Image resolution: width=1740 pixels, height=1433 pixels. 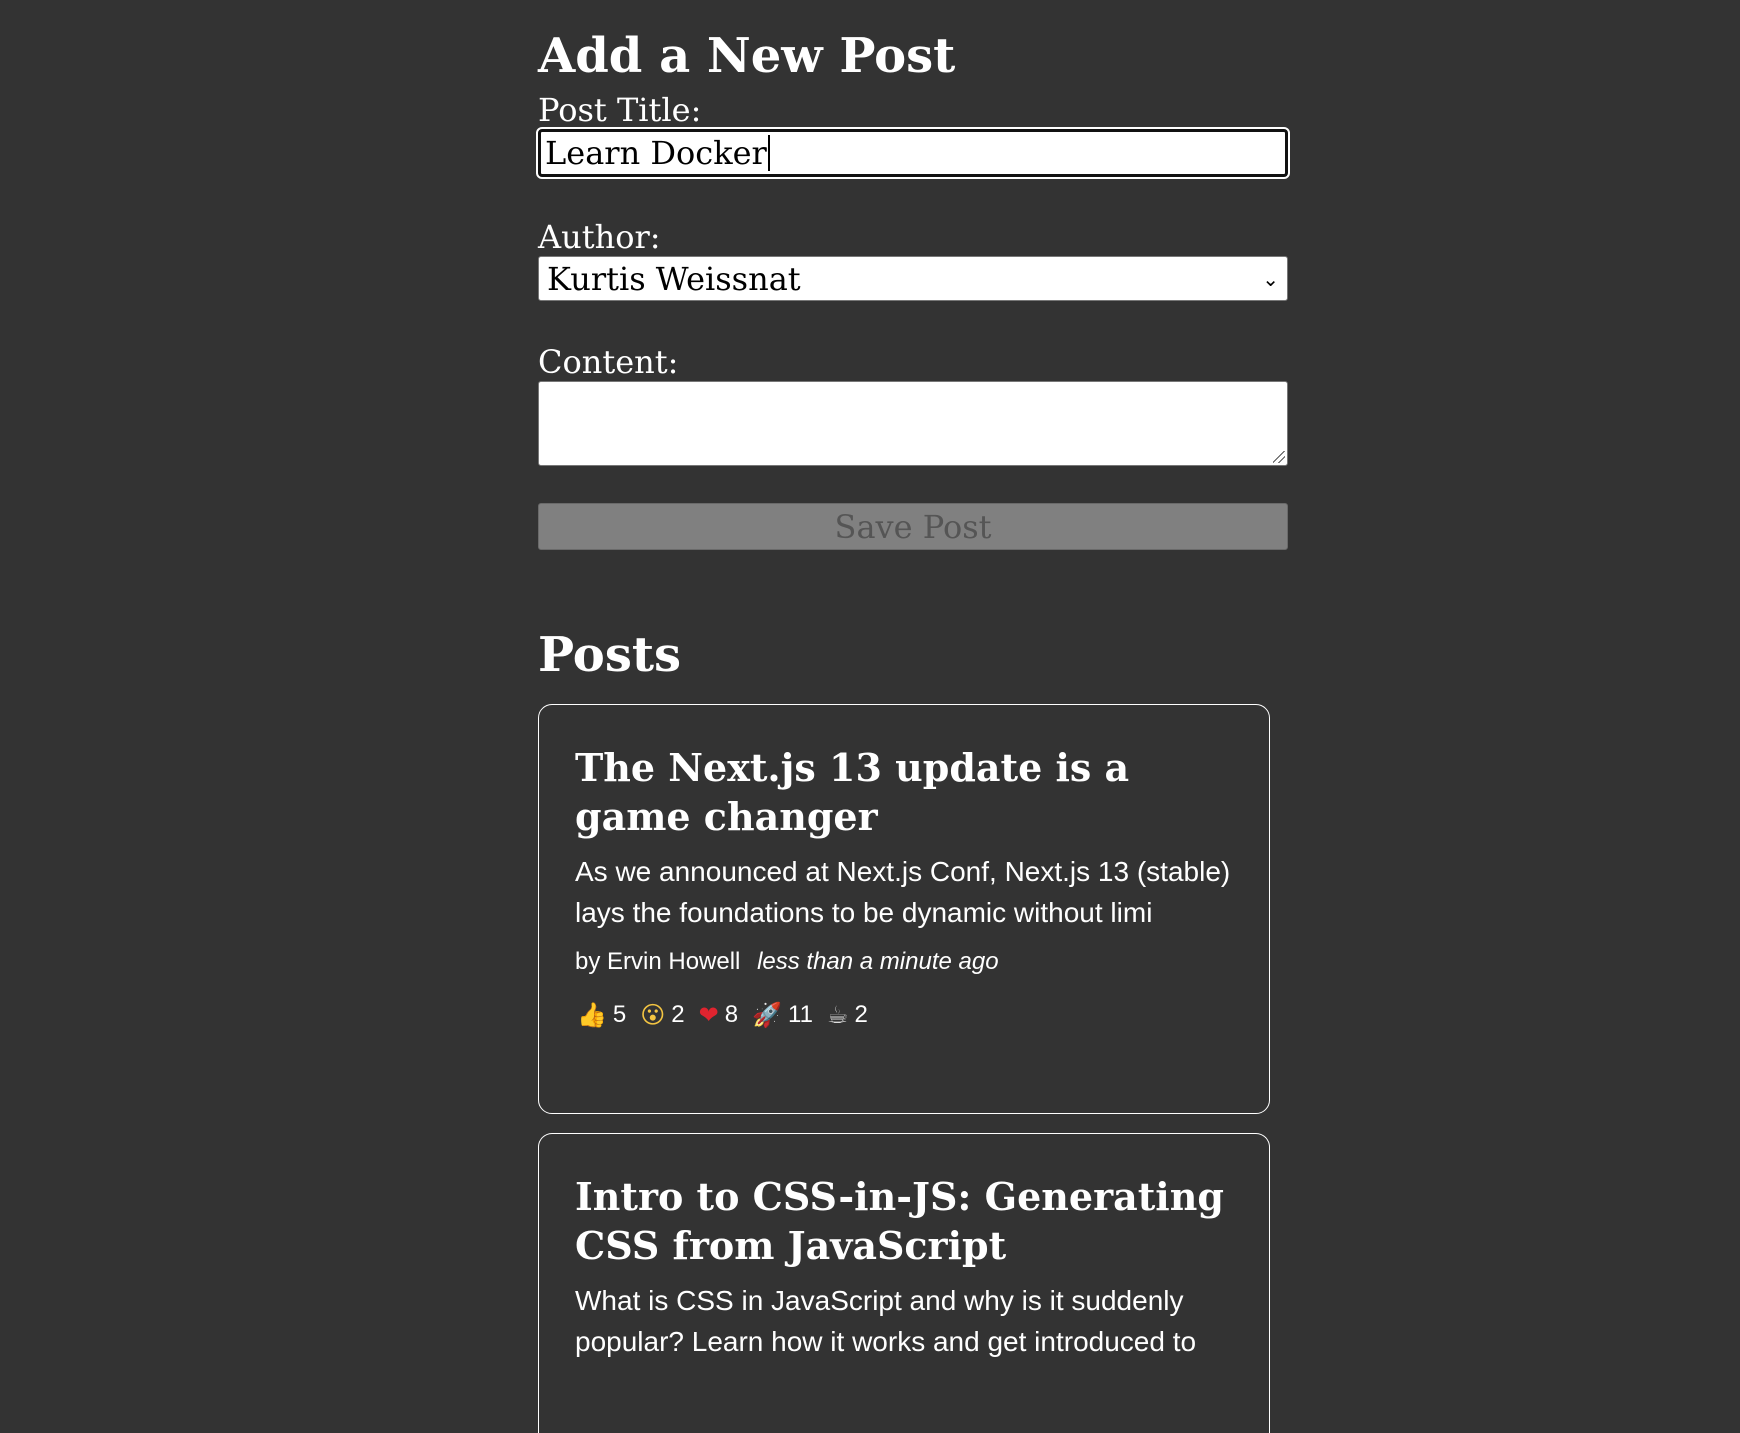 I want to click on author-selected-value: Kurtis Weissnat, so click(x=674, y=278).